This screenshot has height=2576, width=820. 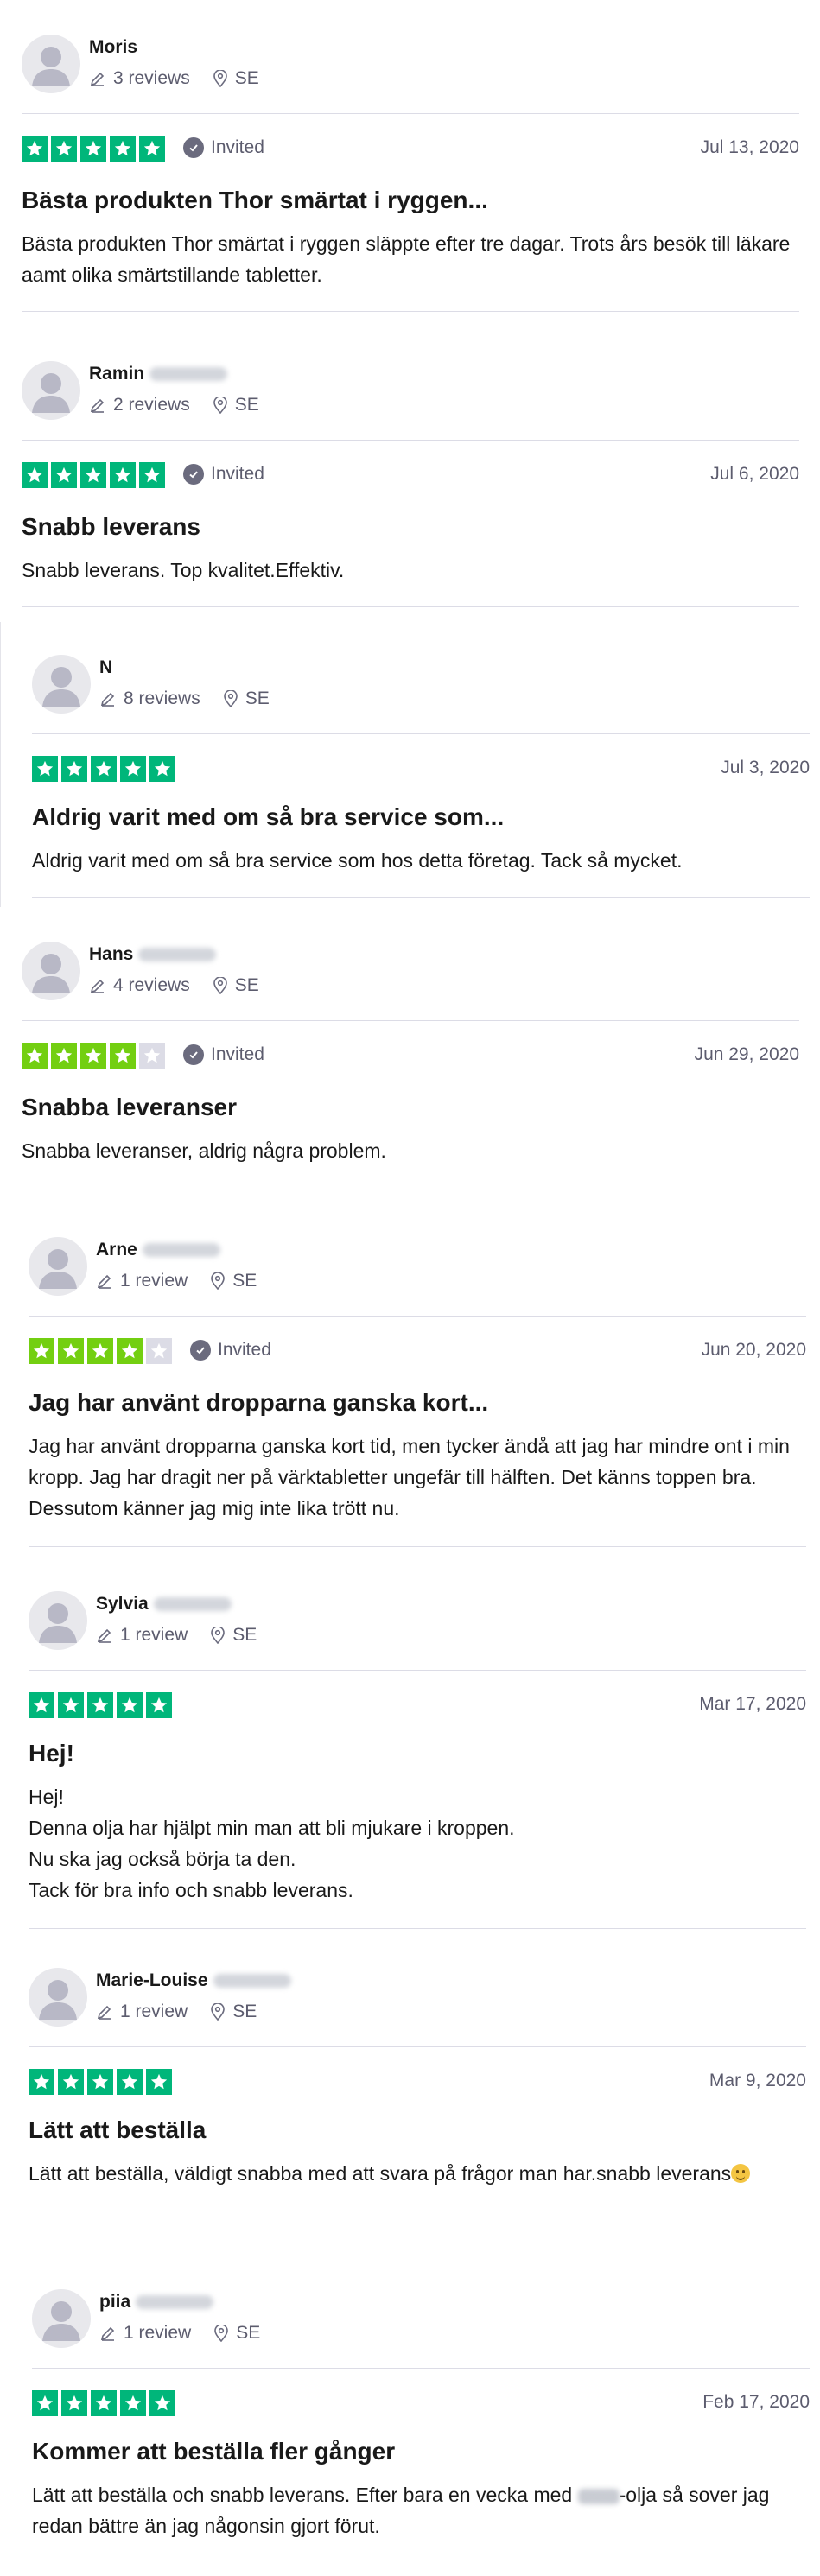 I want to click on reviewer-name: Moris, so click(x=113, y=47).